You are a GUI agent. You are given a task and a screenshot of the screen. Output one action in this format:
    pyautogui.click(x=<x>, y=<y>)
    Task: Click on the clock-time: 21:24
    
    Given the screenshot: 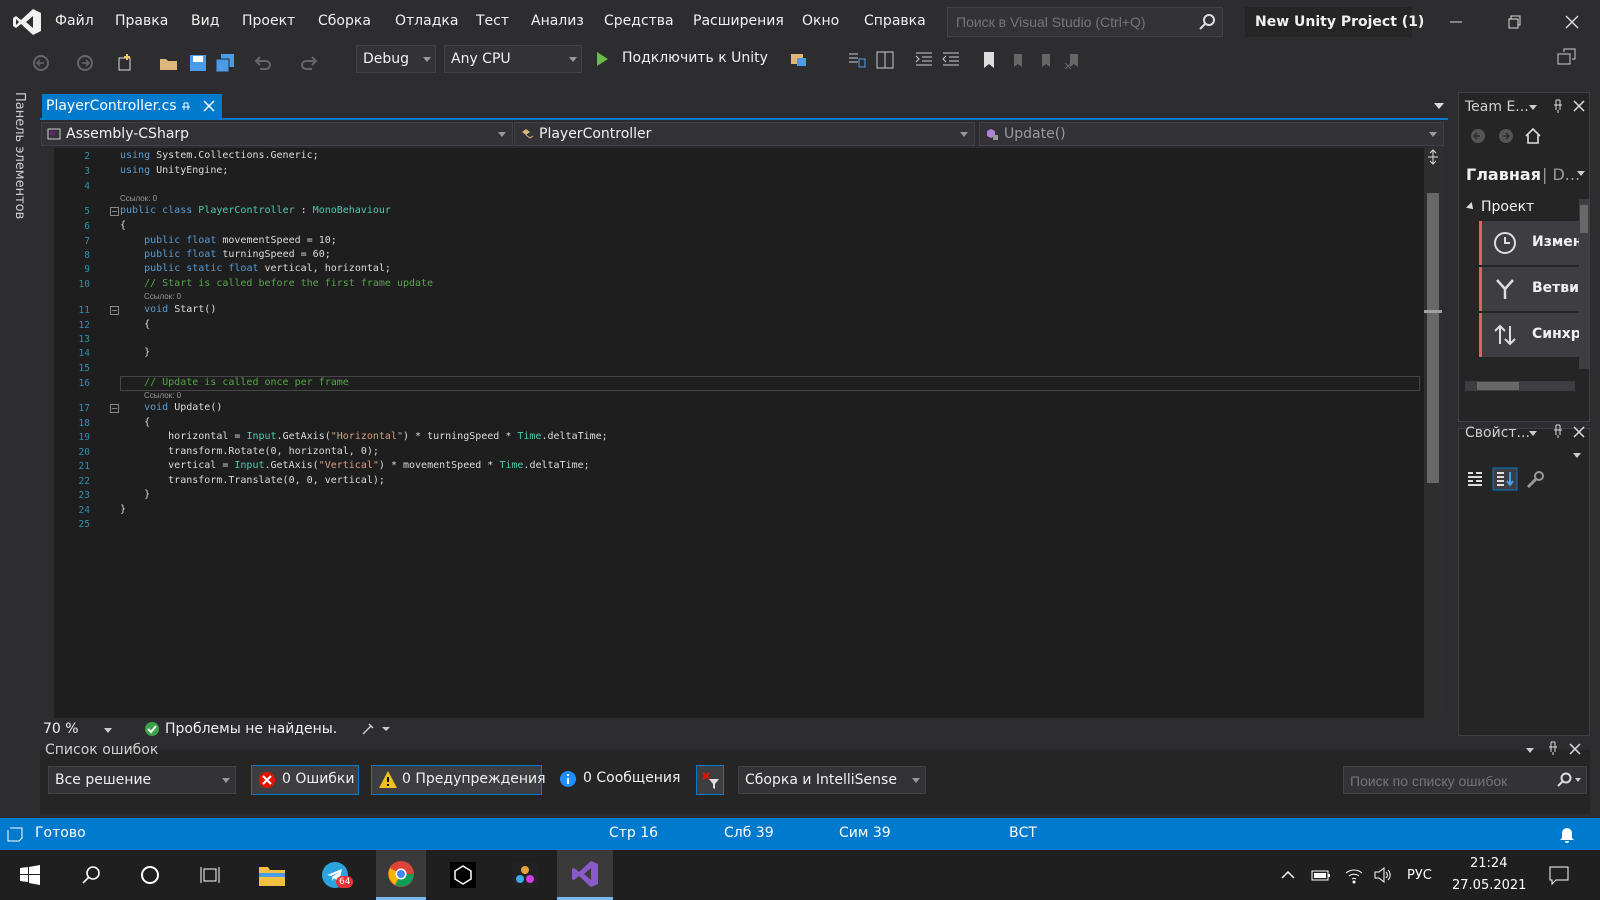 What is the action you would take?
    pyautogui.click(x=1488, y=863)
    